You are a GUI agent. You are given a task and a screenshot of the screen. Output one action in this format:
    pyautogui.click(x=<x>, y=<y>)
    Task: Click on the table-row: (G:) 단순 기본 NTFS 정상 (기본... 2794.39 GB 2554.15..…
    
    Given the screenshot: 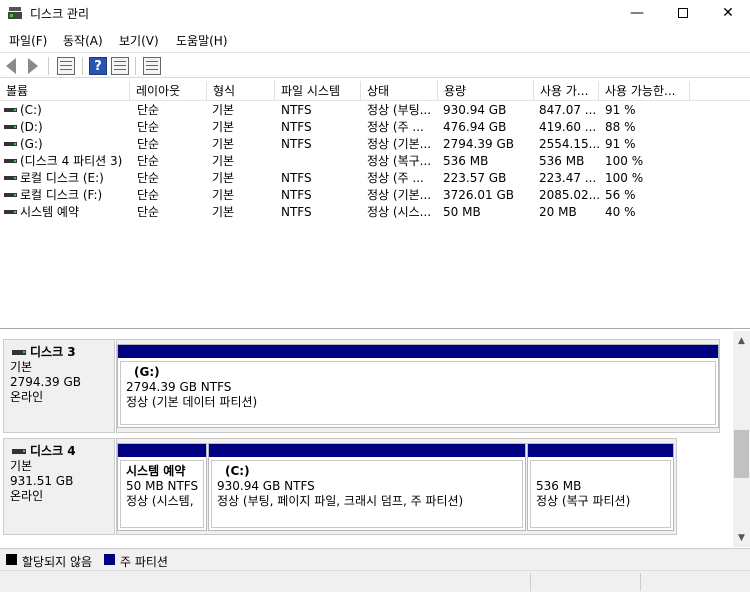 What is the action you would take?
    pyautogui.click(x=375, y=144)
    